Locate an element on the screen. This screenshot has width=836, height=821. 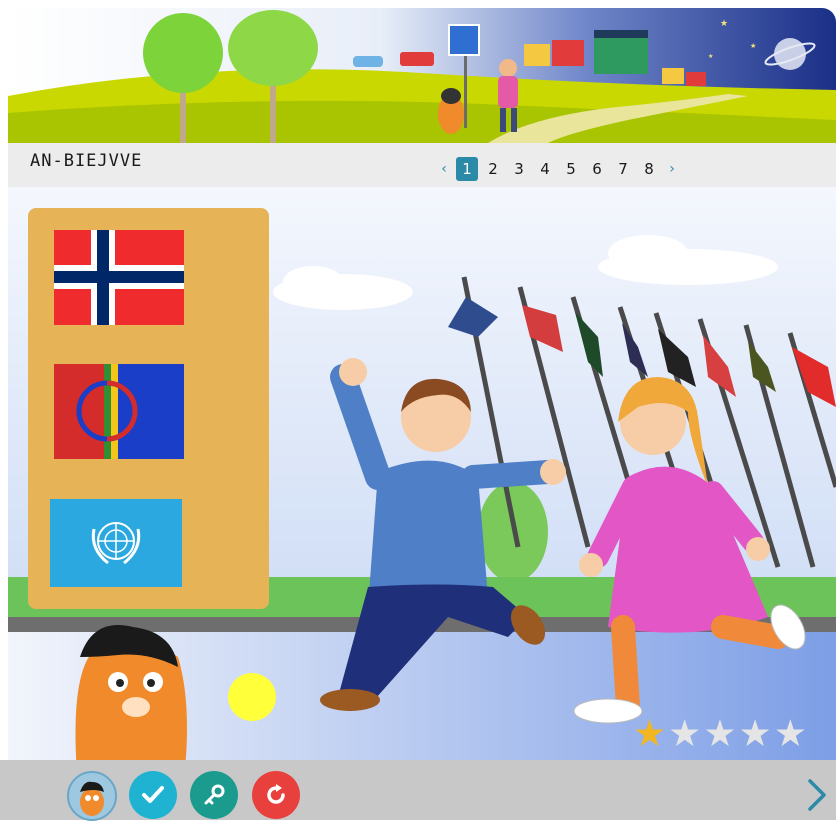
page-button: 6 is located at coordinates (597, 169).